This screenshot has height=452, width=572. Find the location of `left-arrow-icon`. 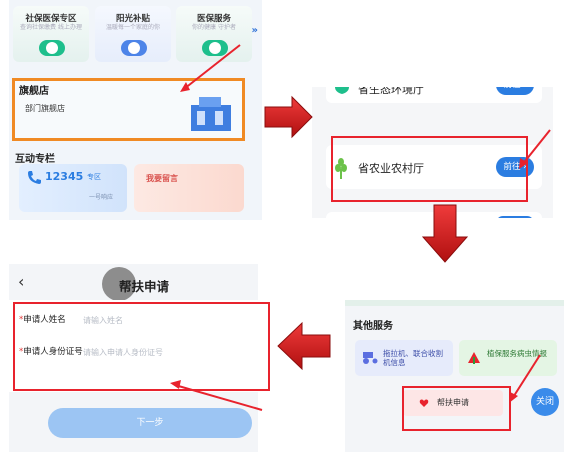

left-arrow-icon is located at coordinates (304, 346).